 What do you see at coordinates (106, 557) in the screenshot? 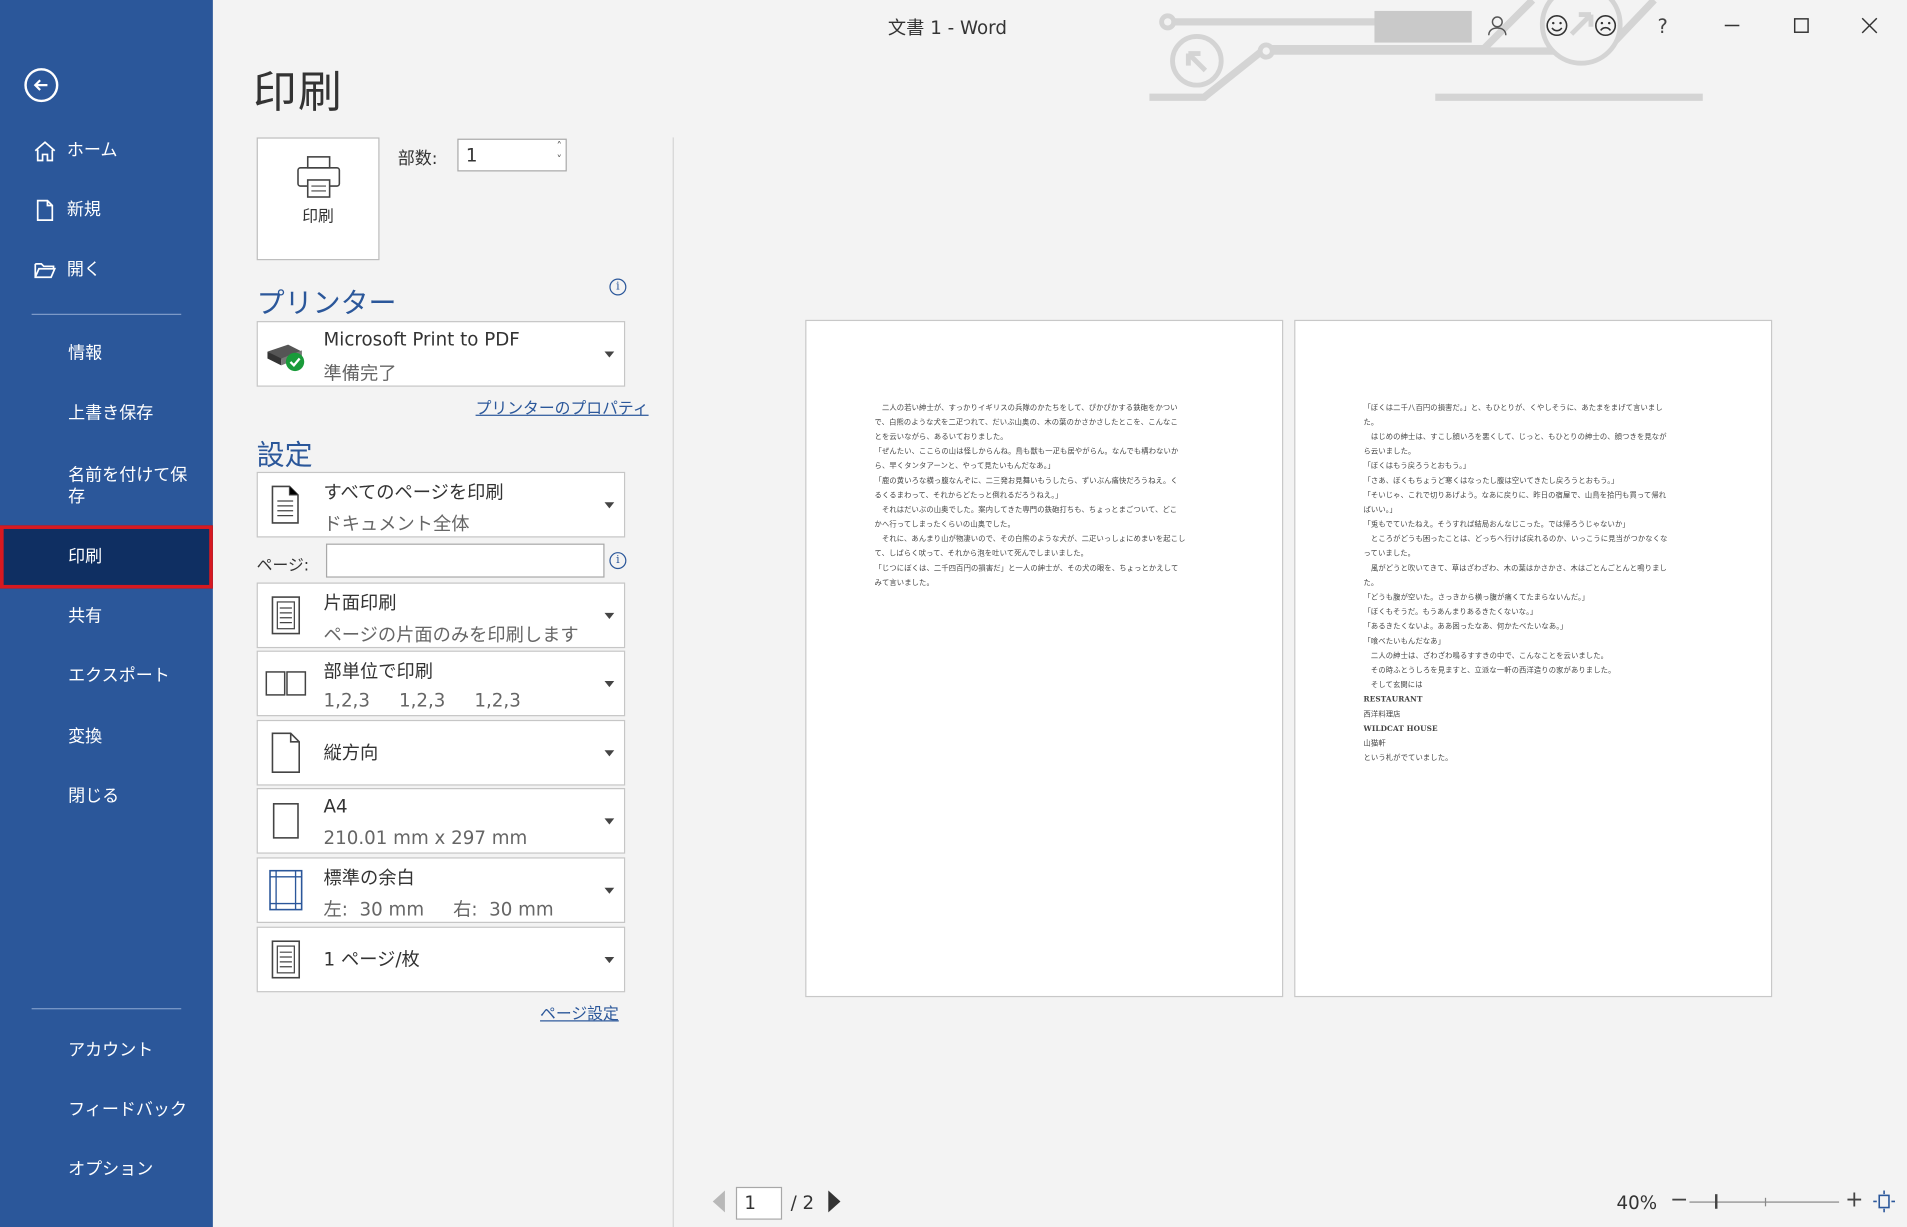
I see `sidebar-item-print: 印刷` at bounding box center [106, 557].